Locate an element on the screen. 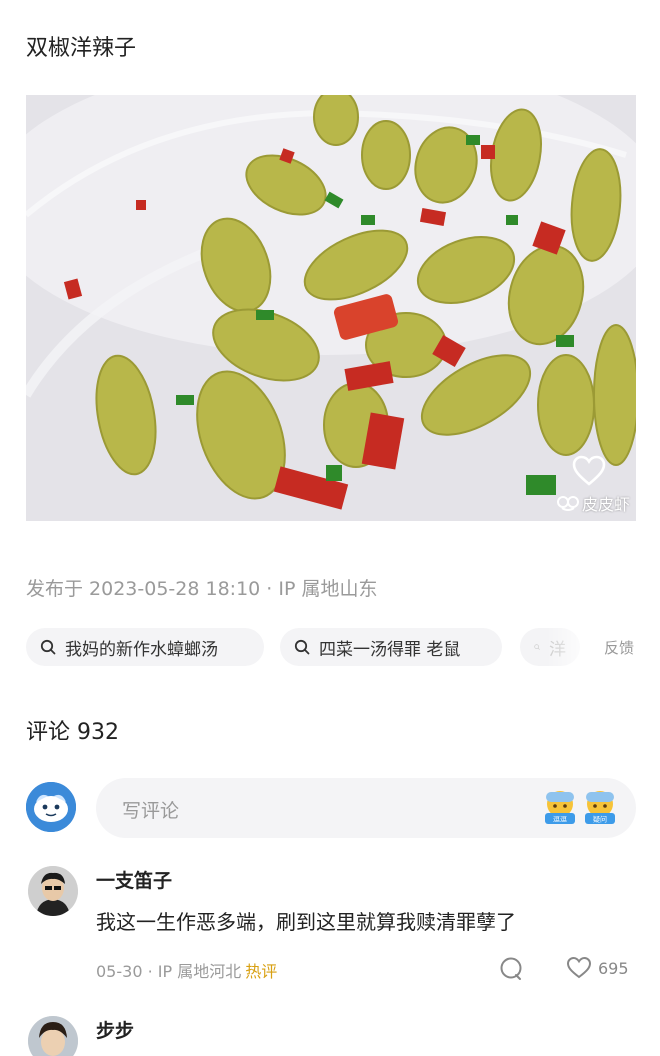 The width and height of the screenshot is (660, 1056). pipixia-logo-icon is located at coordinates (567, 503).